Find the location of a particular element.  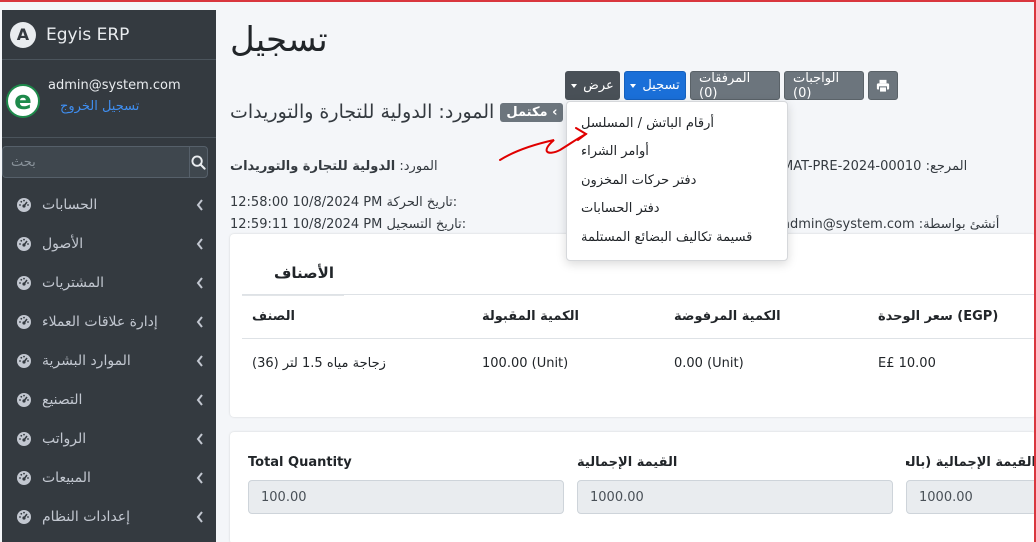

reference-number: MAT-PRE-2024-00010 :المرجع is located at coordinates (875, 166).